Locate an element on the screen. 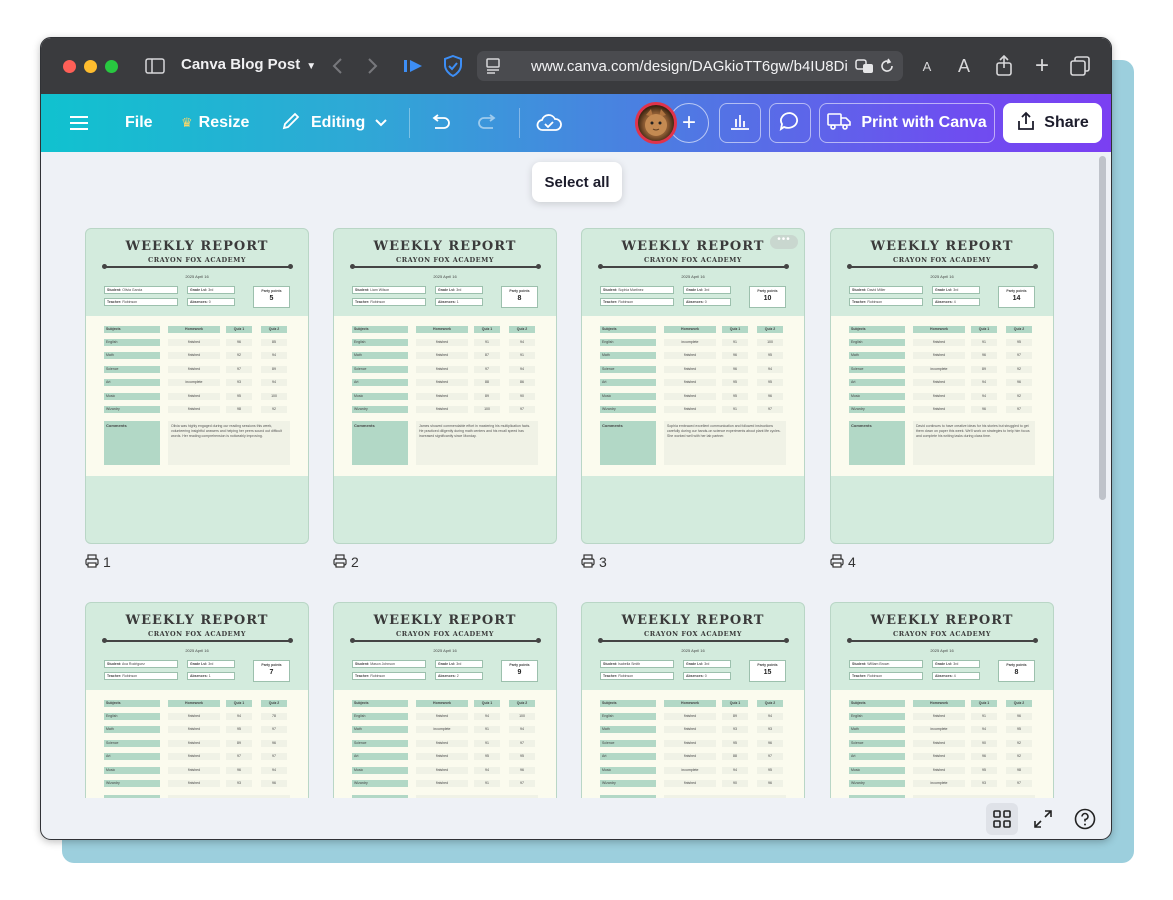  share-icon is located at coordinates (1004, 66).